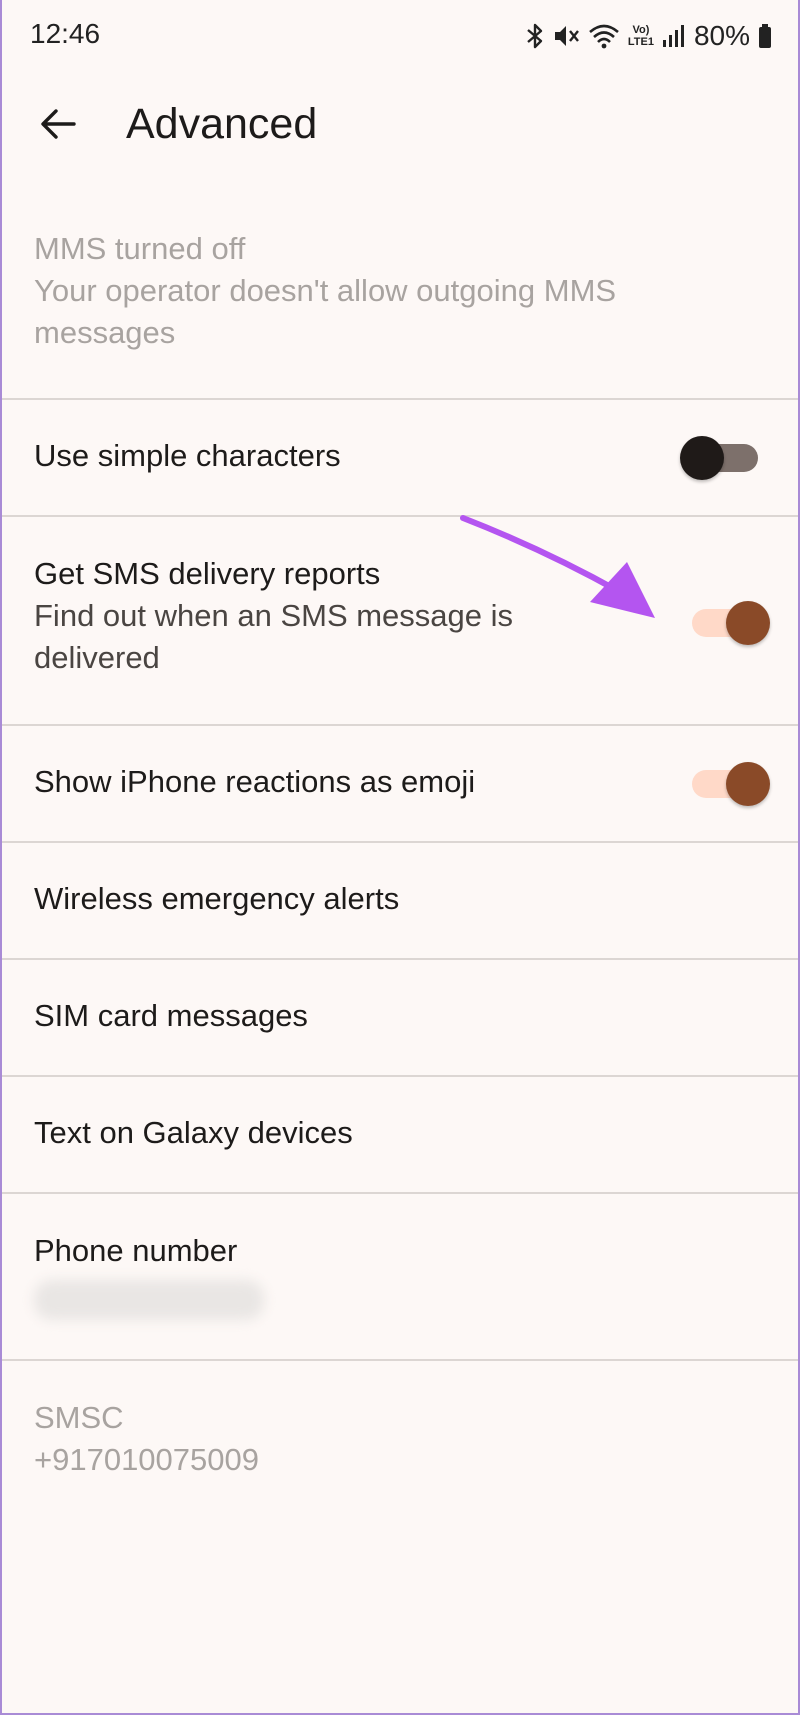 This screenshot has width=800, height=1715. Describe the element at coordinates (400, 1277) in the screenshot. I see `phone-number-setting: Phone number` at that location.